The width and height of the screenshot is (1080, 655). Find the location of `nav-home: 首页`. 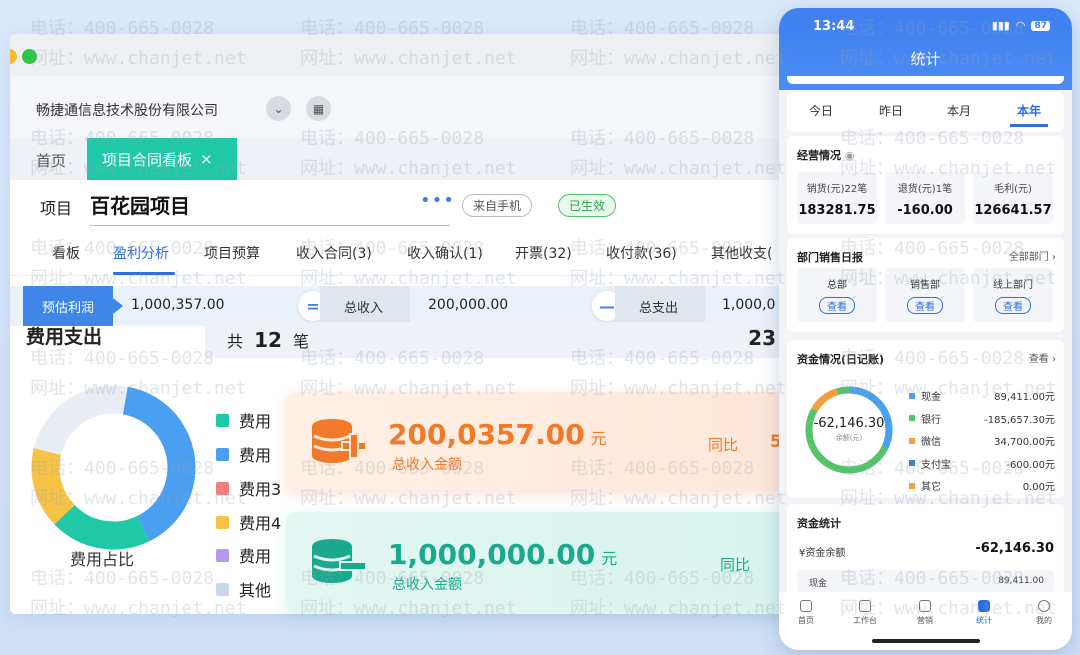

nav-home: 首页 is located at coordinates (806, 613).